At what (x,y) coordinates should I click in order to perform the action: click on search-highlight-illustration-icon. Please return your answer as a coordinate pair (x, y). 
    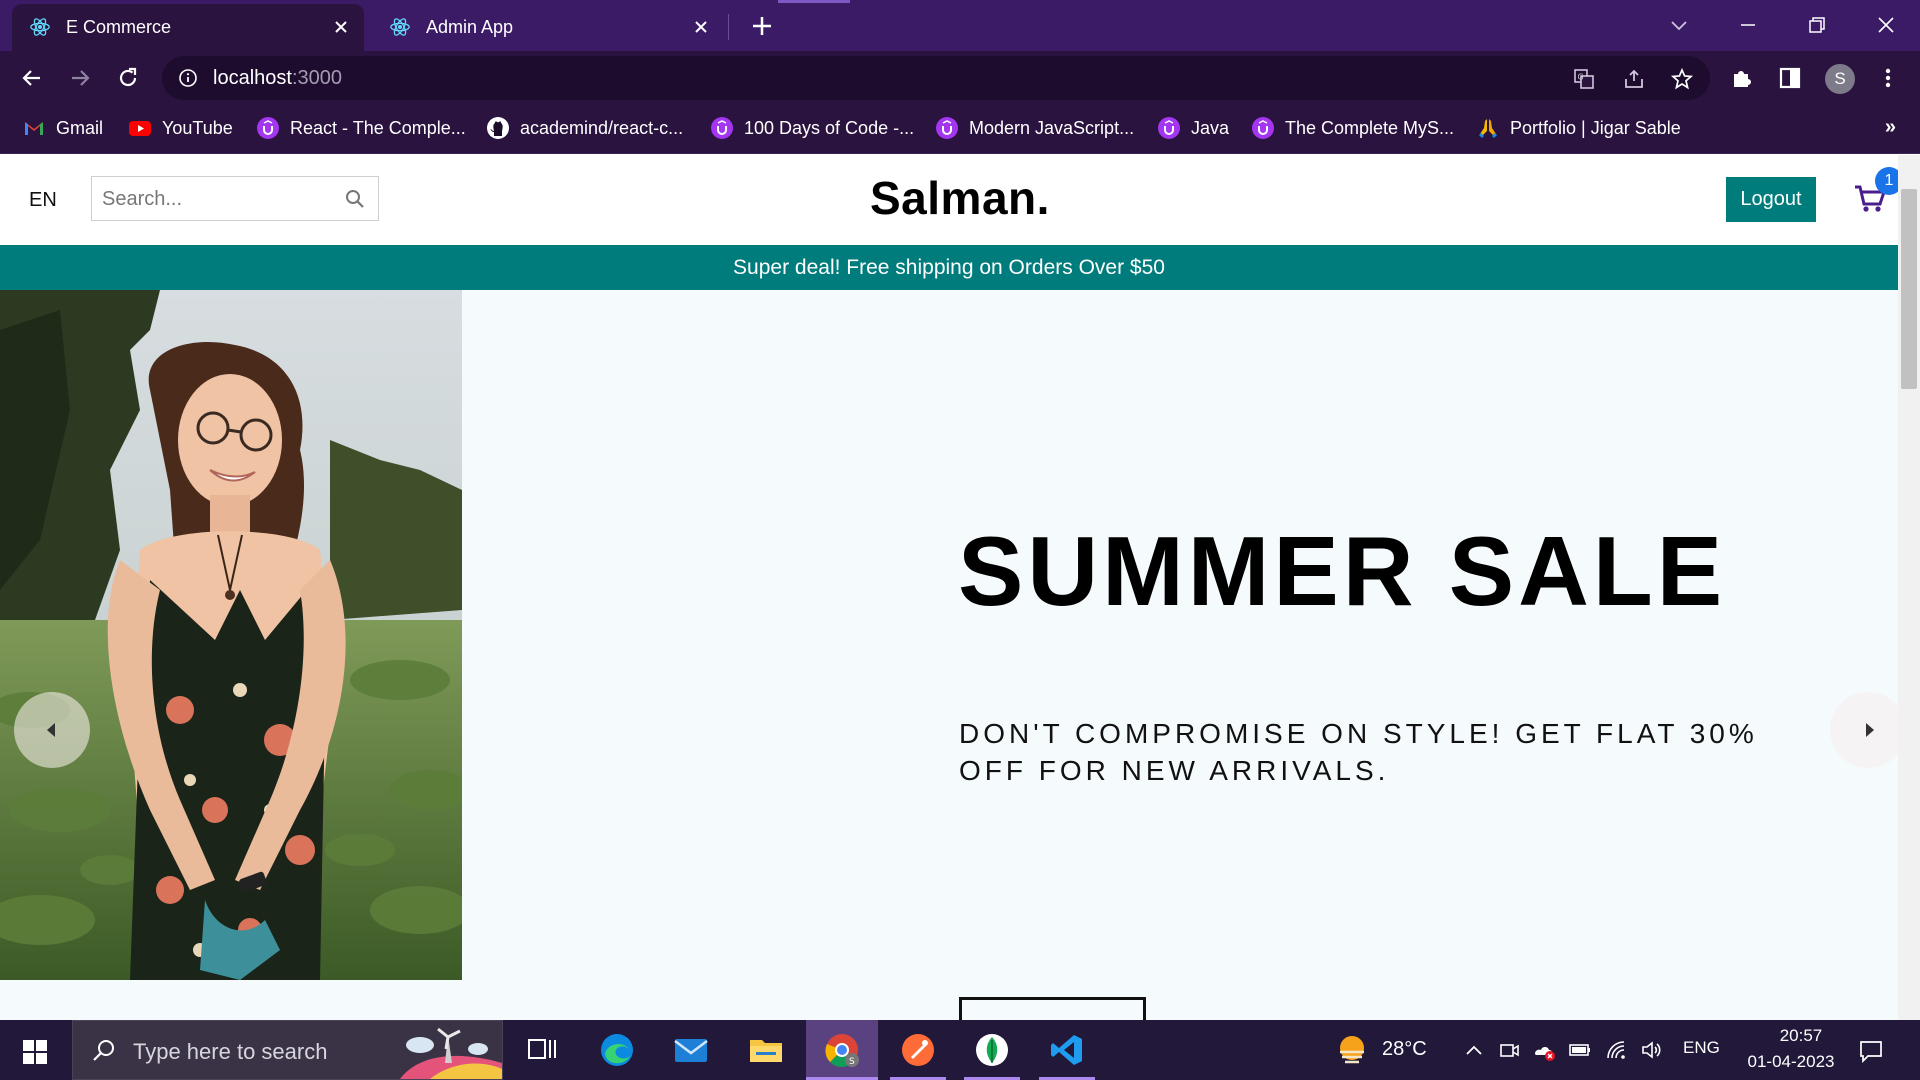
    Looking at the image, I should click on (451, 1053).